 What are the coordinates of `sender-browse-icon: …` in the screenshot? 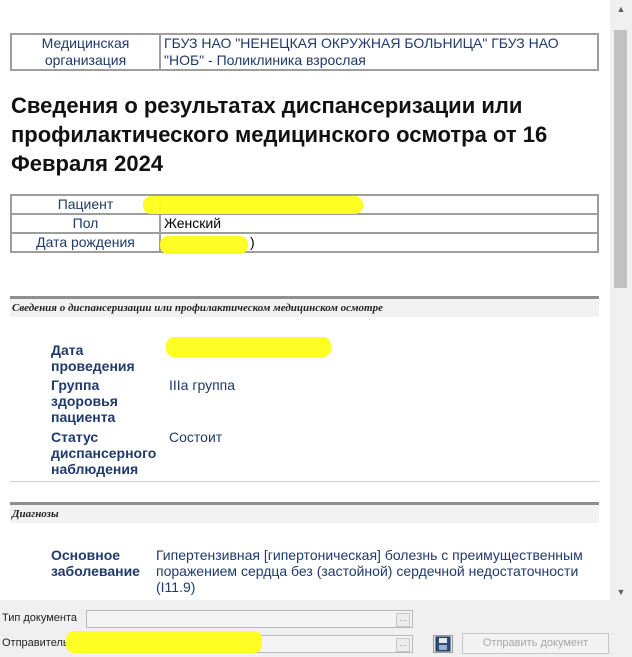 It's located at (403, 645).